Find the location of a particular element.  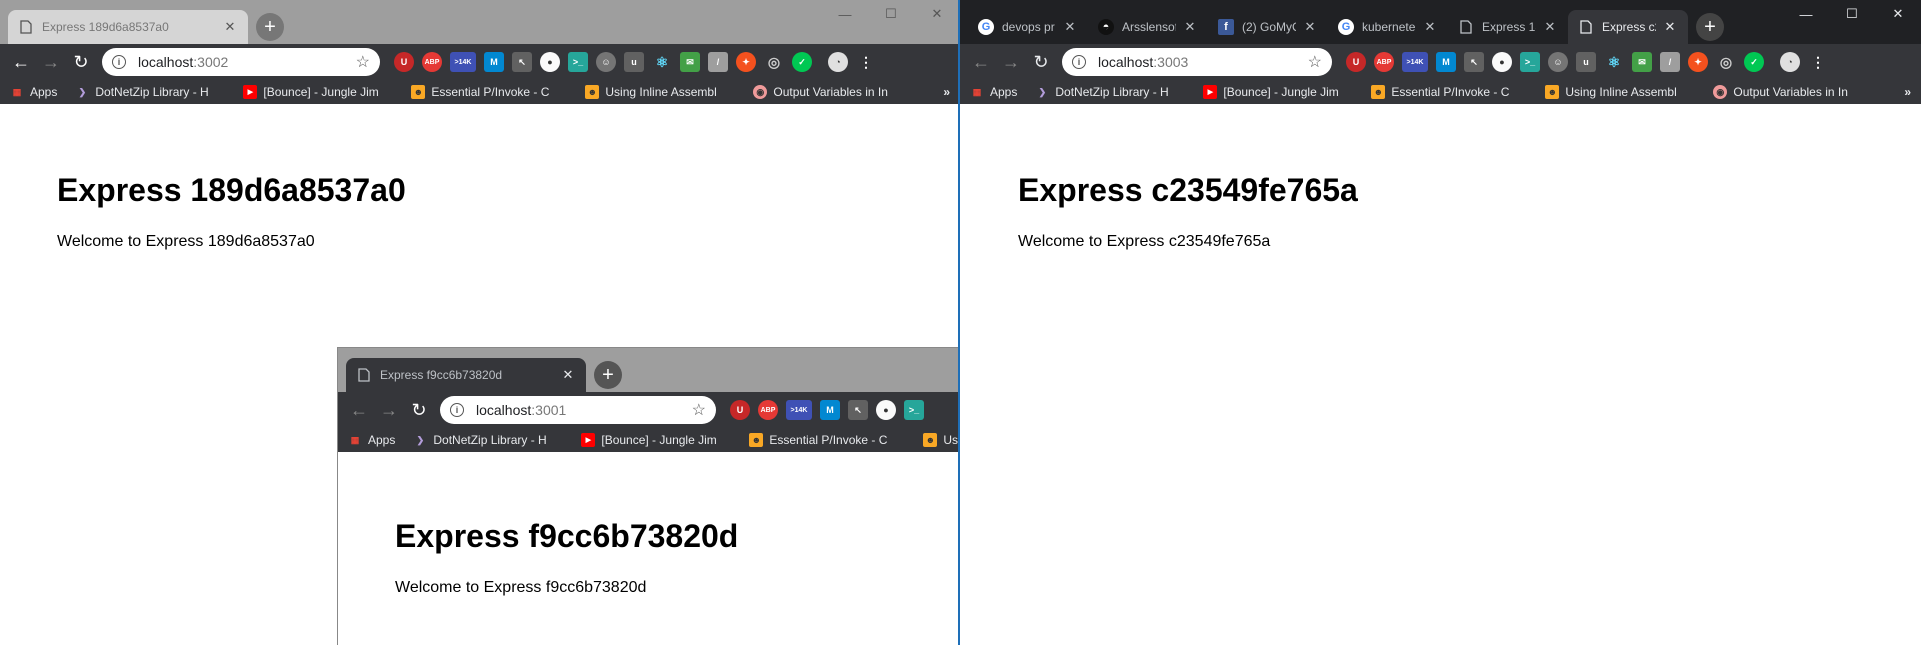

address-bar: i localhost:3002 ☆ is located at coordinates (241, 62).